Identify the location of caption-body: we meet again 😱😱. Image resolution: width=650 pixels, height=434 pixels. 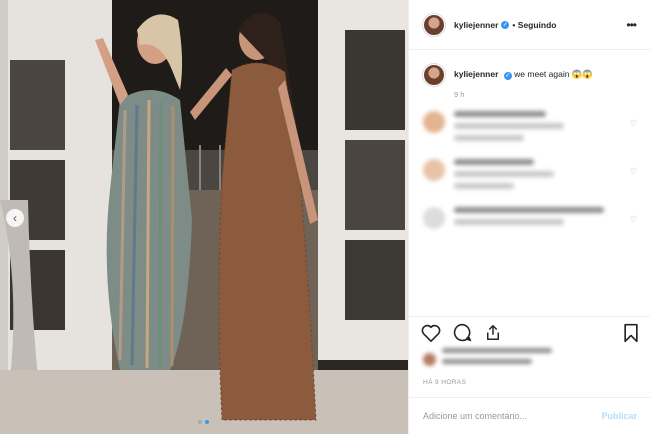
(553, 74).